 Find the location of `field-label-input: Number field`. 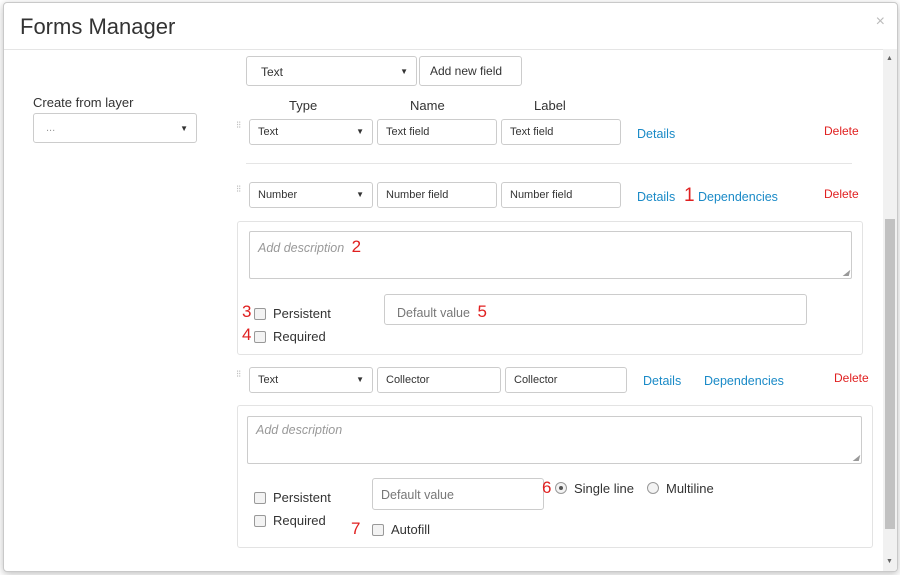

field-label-input: Number field is located at coordinates (561, 195).